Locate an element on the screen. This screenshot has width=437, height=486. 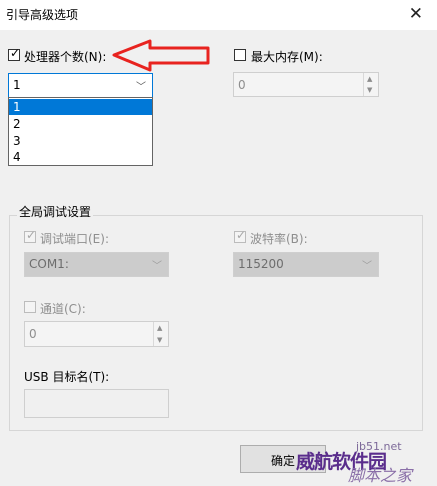
dropdown-option: 3 is located at coordinates (80, 141).